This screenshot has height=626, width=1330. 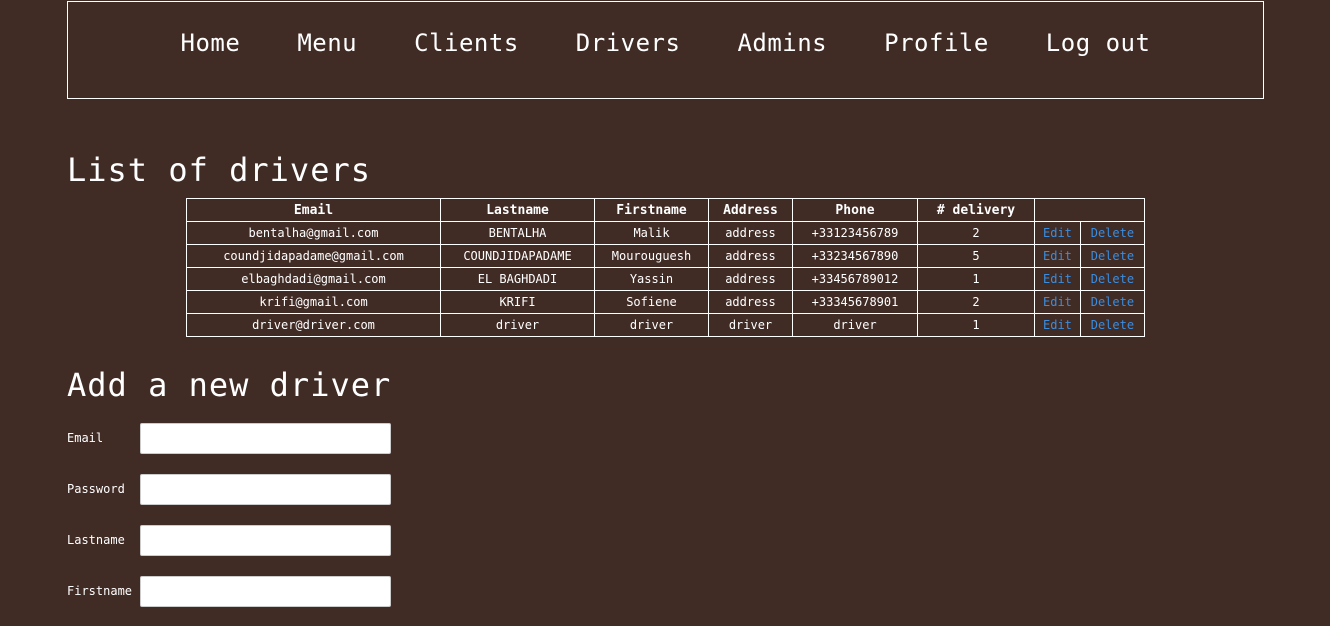 What do you see at coordinates (976, 256) in the screenshot?
I see `cell-delivery: 5` at bounding box center [976, 256].